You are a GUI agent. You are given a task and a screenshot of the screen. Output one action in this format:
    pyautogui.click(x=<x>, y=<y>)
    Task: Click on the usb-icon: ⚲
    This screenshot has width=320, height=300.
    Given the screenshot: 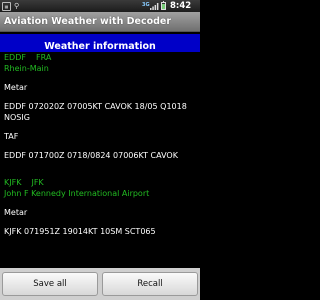 What is the action you would take?
    pyautogui.click(x=17, y=6)
    